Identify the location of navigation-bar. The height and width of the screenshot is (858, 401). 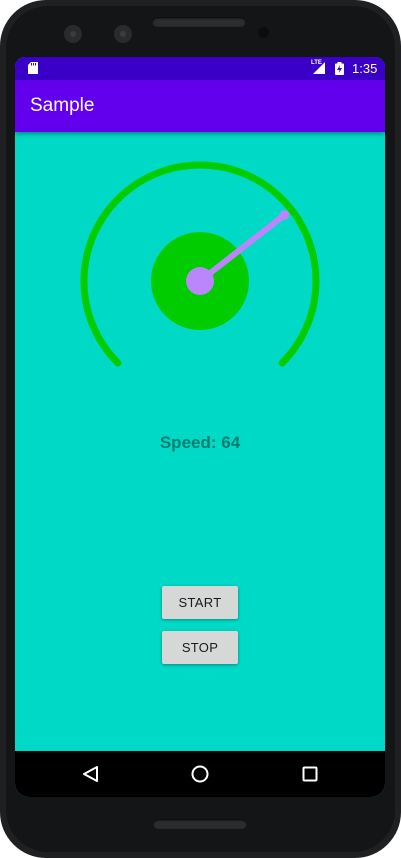
(200, 774).